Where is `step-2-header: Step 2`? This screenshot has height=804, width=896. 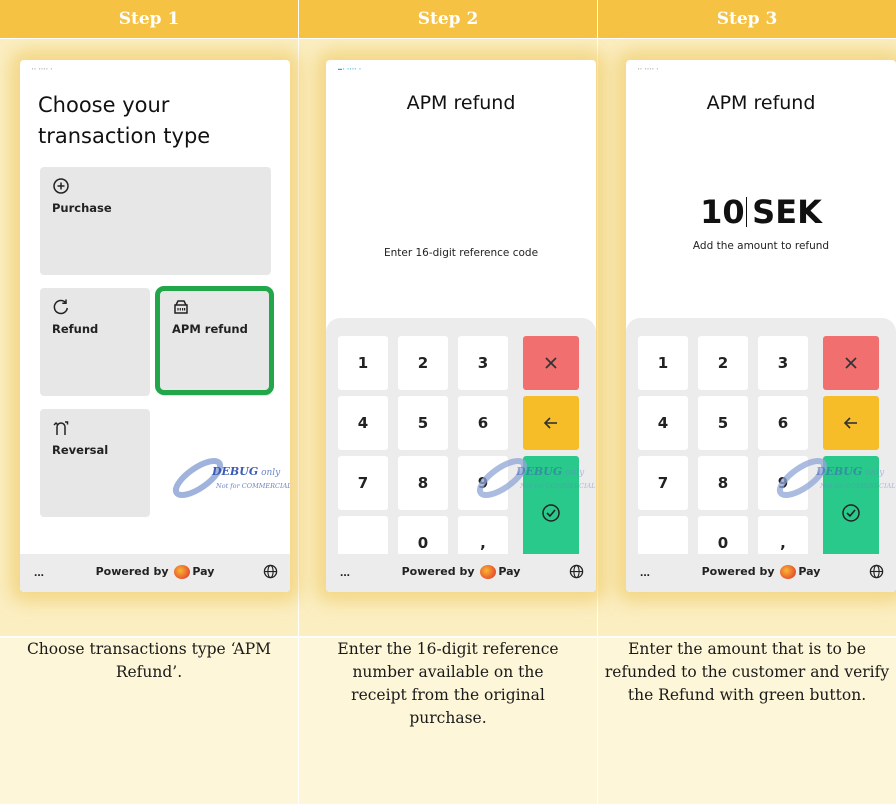 step-2-header: Step 2 is located at coordinates (448, 19).